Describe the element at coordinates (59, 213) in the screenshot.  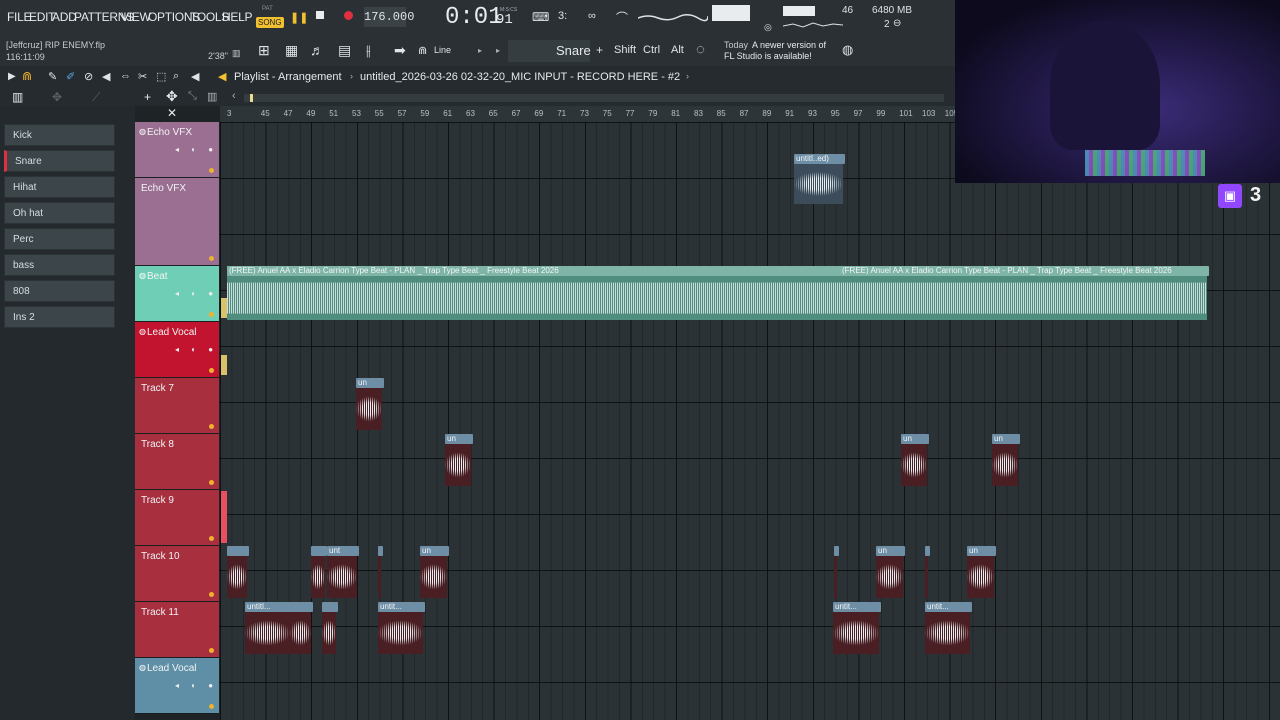
I see `picker-item-oh-hat: Oh hat` at that location.